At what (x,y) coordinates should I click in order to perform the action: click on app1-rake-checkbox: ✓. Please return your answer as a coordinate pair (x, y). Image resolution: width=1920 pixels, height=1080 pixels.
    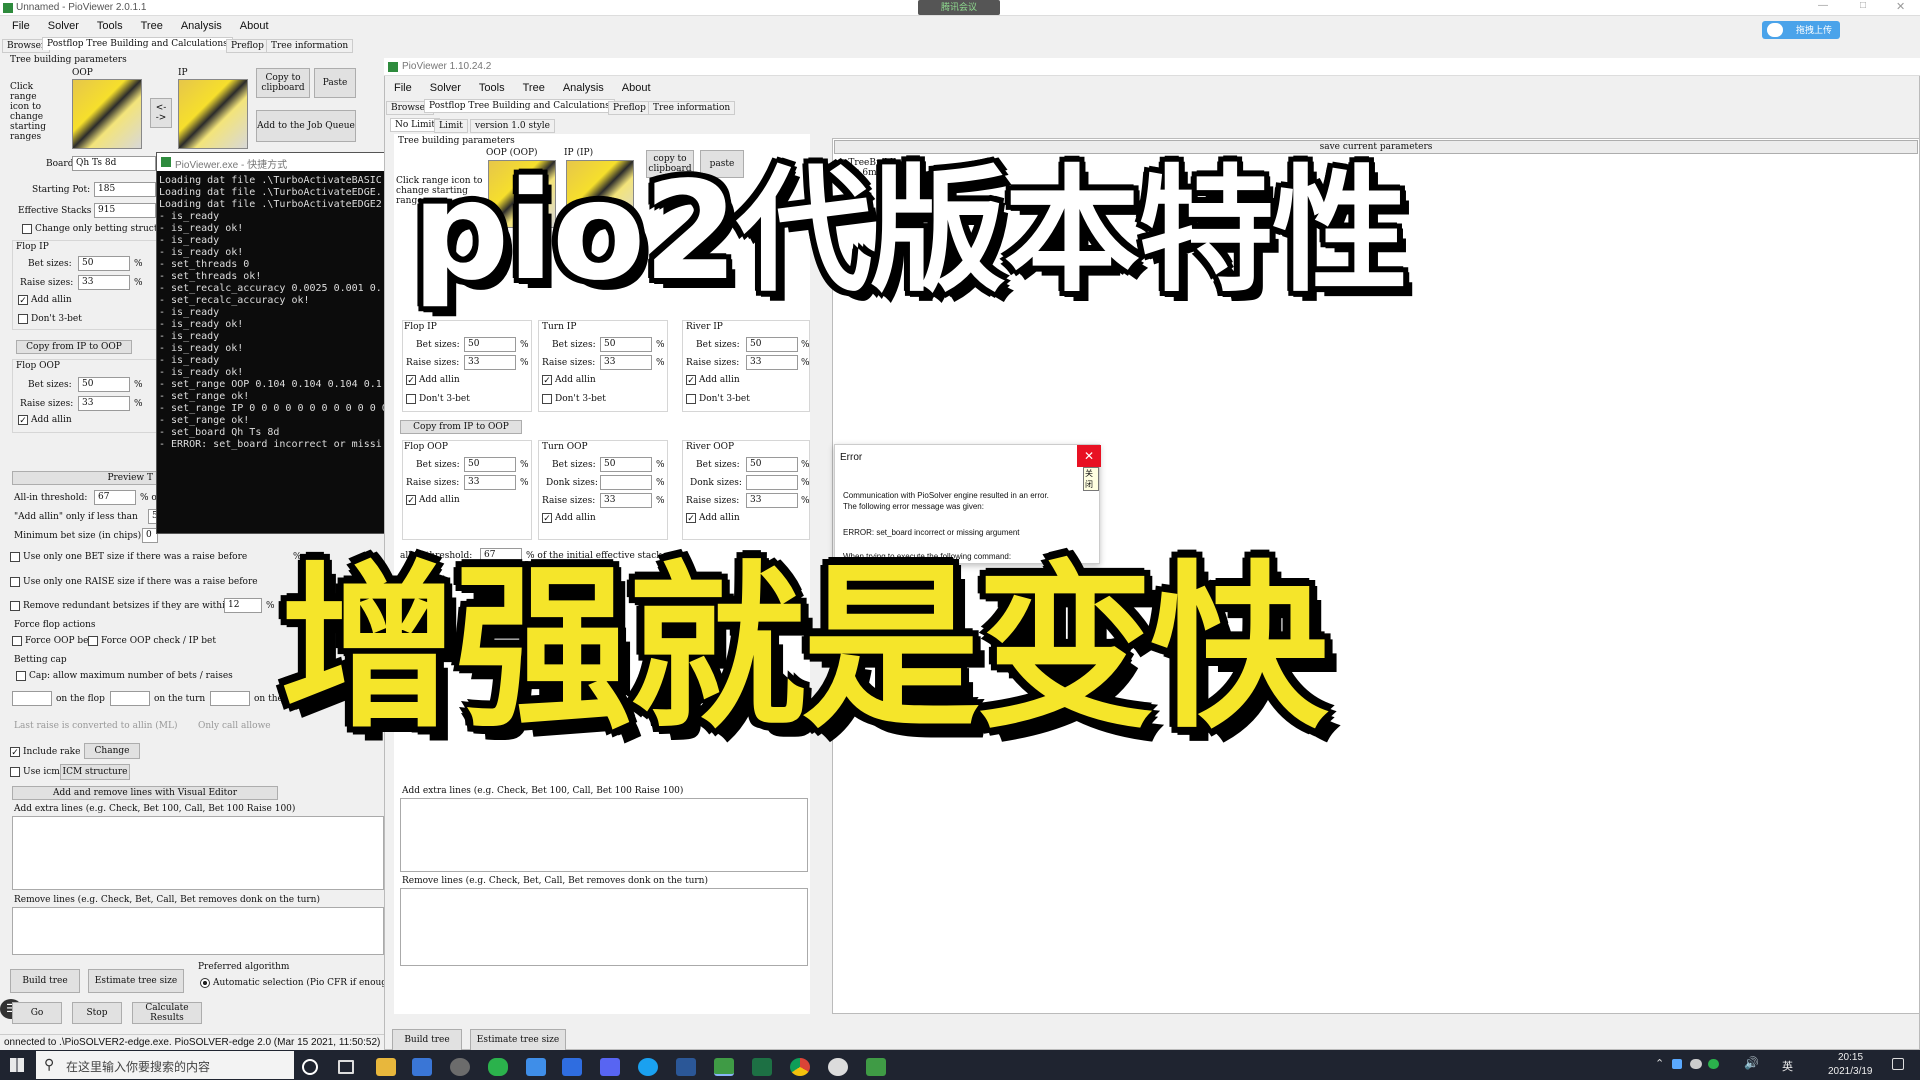
    Looking at the image, I should click on (15, 752).